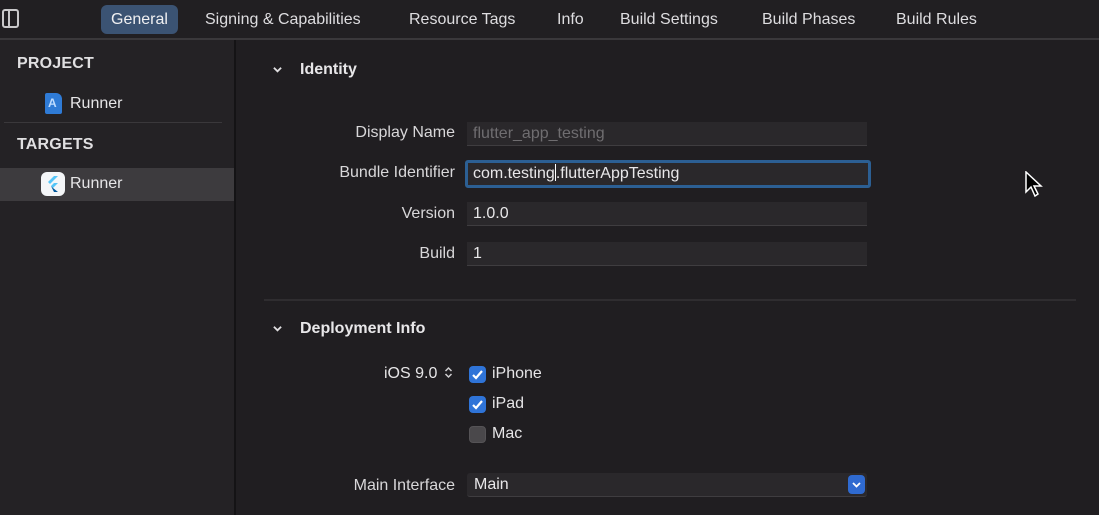 The width and height of the screenshot is (1099, 515). I want to click on sidebar-toggle-icon, so click(10, 18).